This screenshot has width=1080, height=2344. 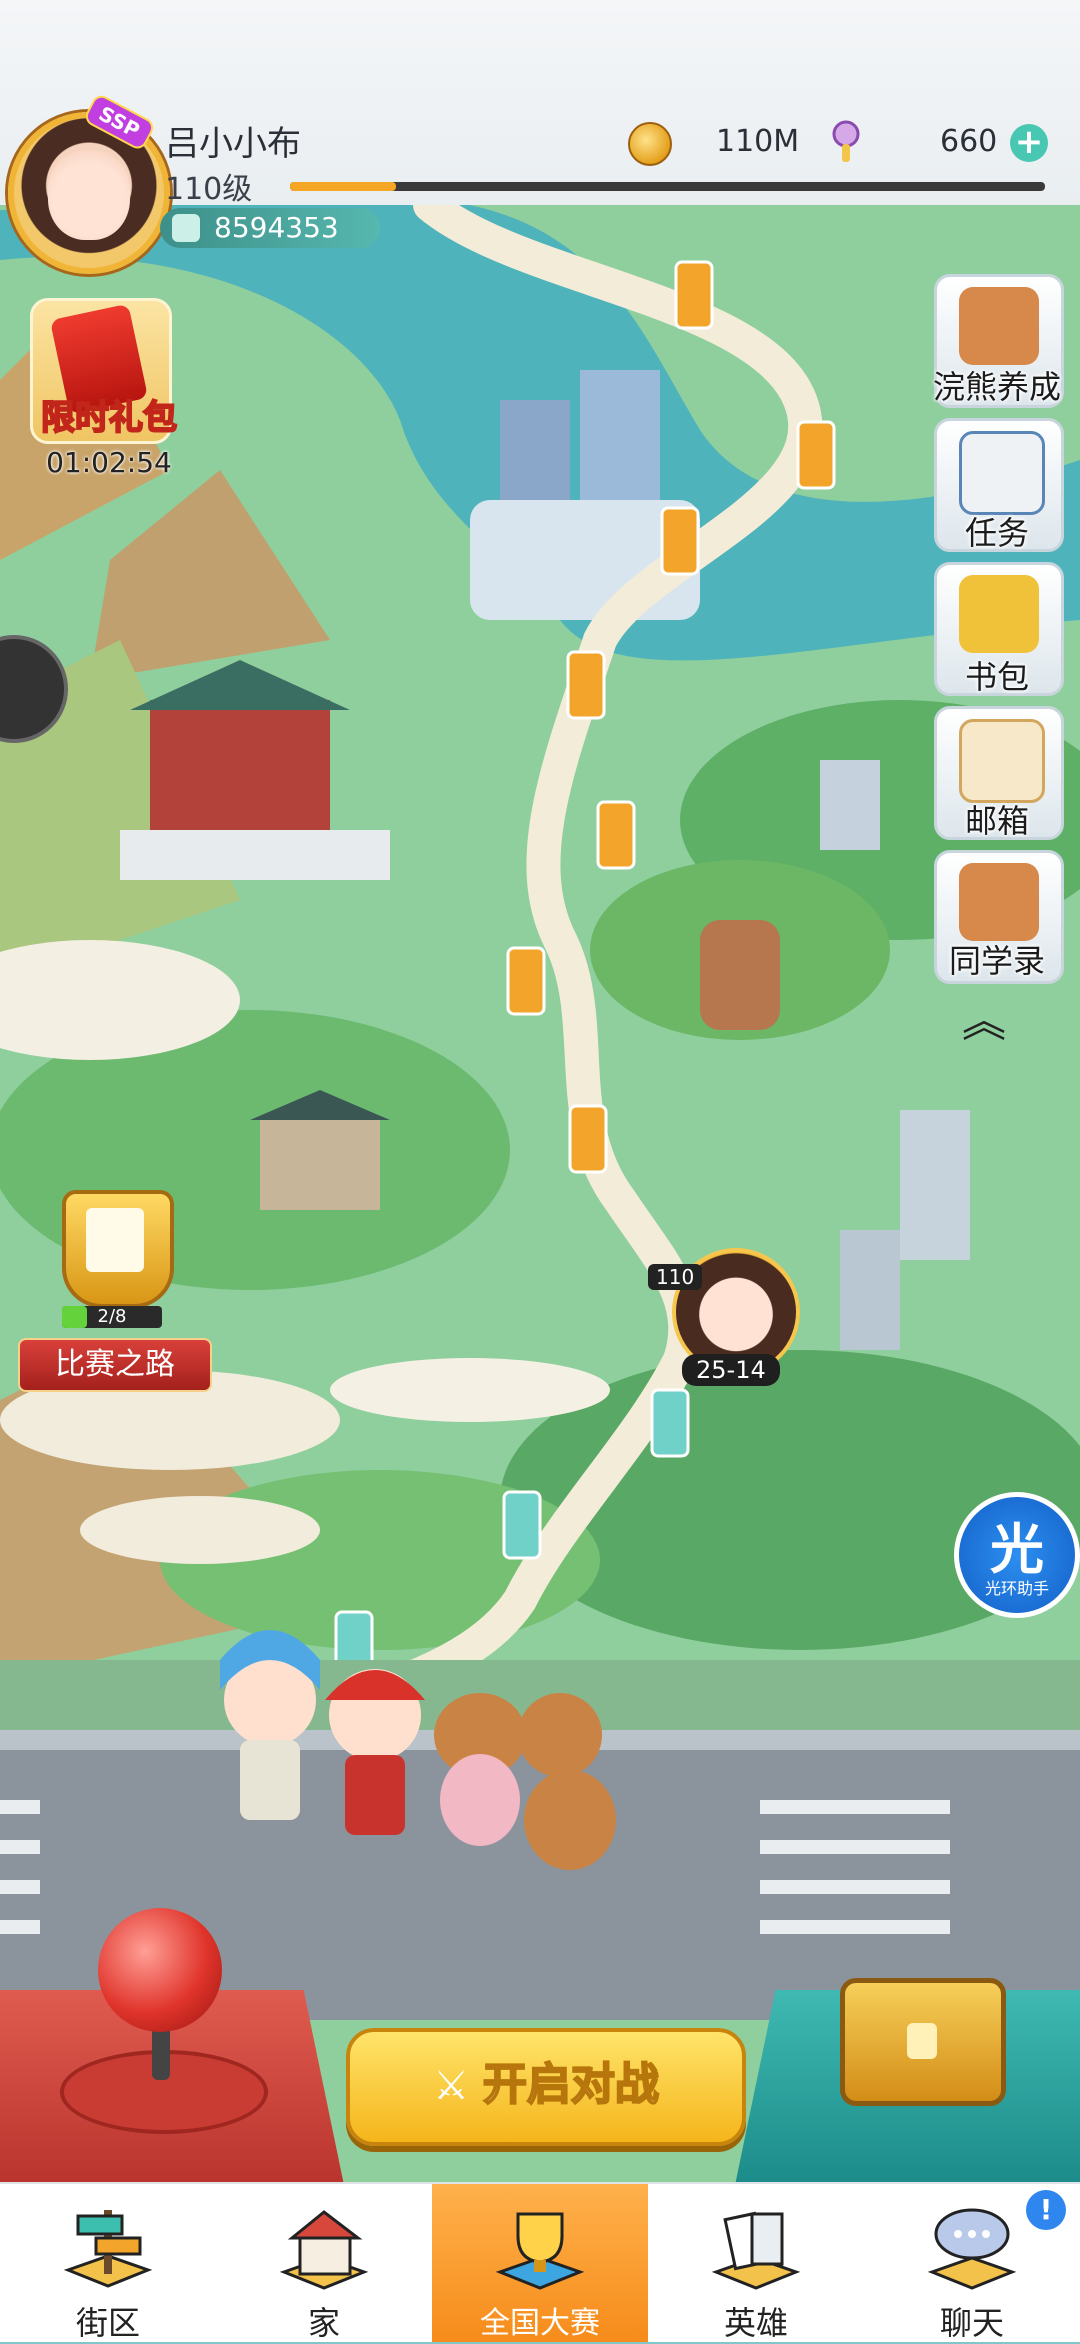 What do you see at coordinates (107, 2323) in the screenshot?
I see `nav-street-label: 街区` at bounding box center [107, 2323].